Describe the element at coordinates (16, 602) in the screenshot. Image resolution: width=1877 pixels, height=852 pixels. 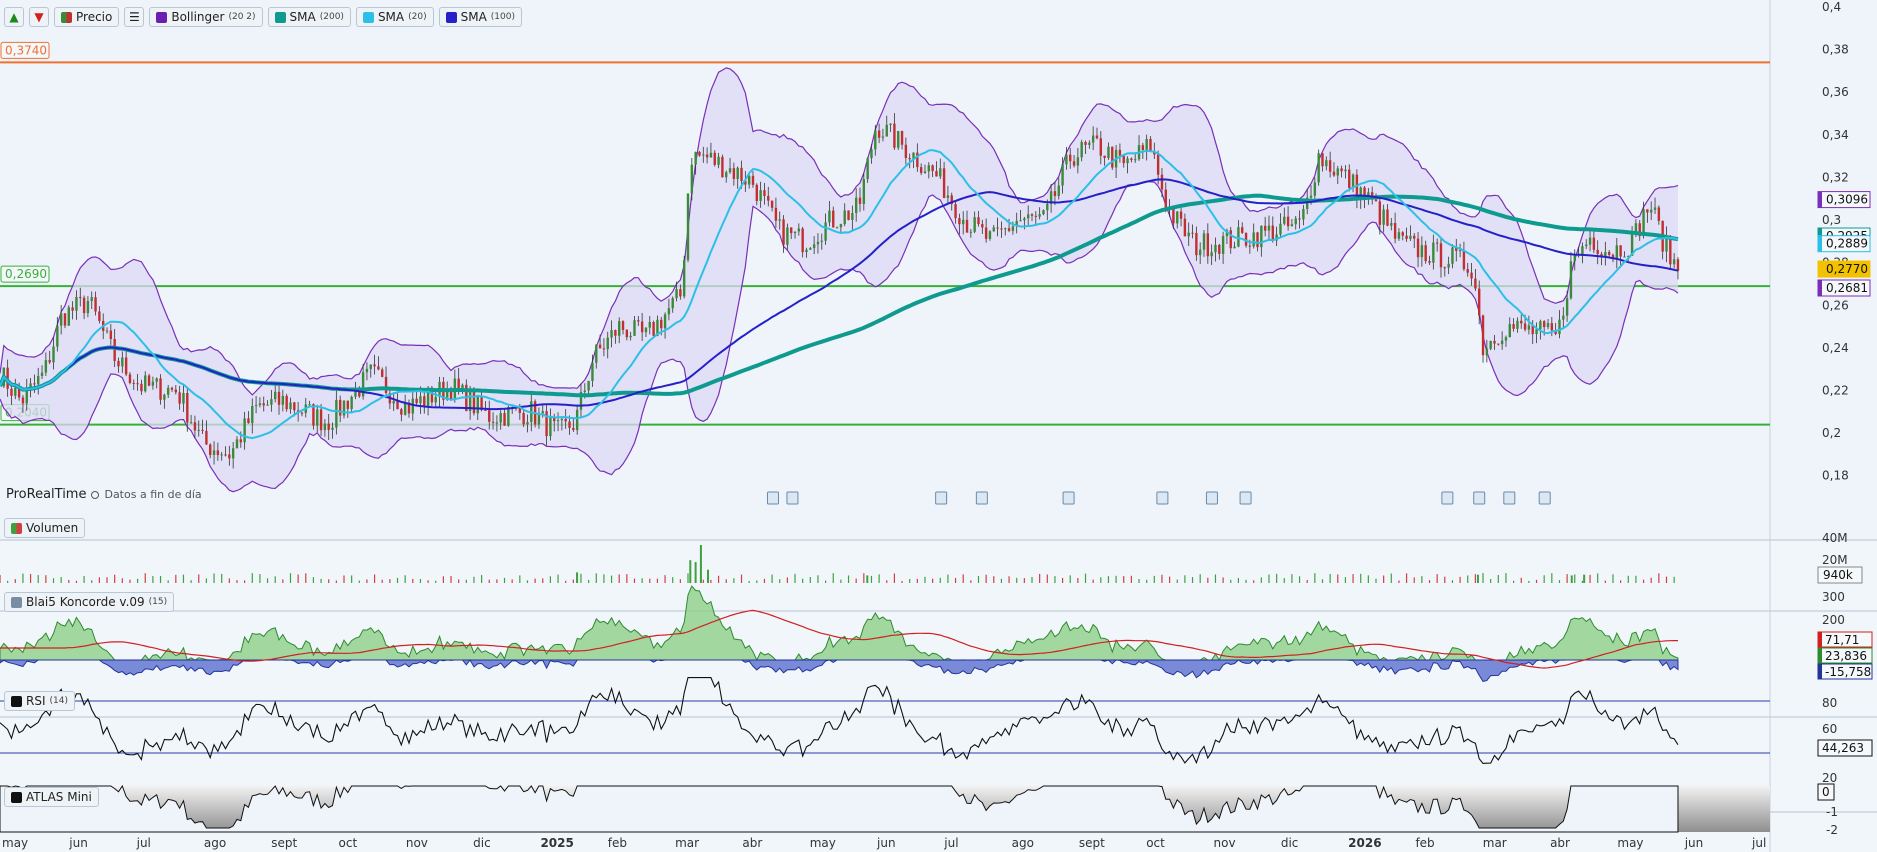
I see `koncorde-swatch-icon` at that location.